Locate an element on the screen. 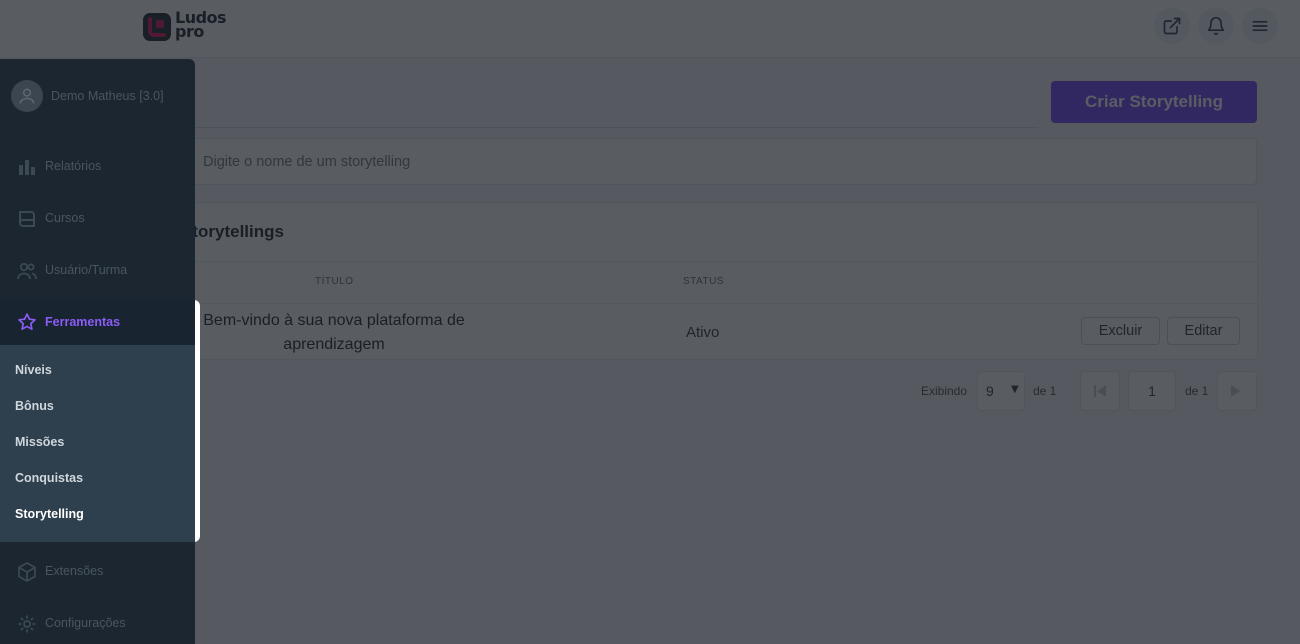 Image resolution: width=1300 pixels, height=644 pixels. pager-showing-label: Exibindo is located at coordinates (944, 391).